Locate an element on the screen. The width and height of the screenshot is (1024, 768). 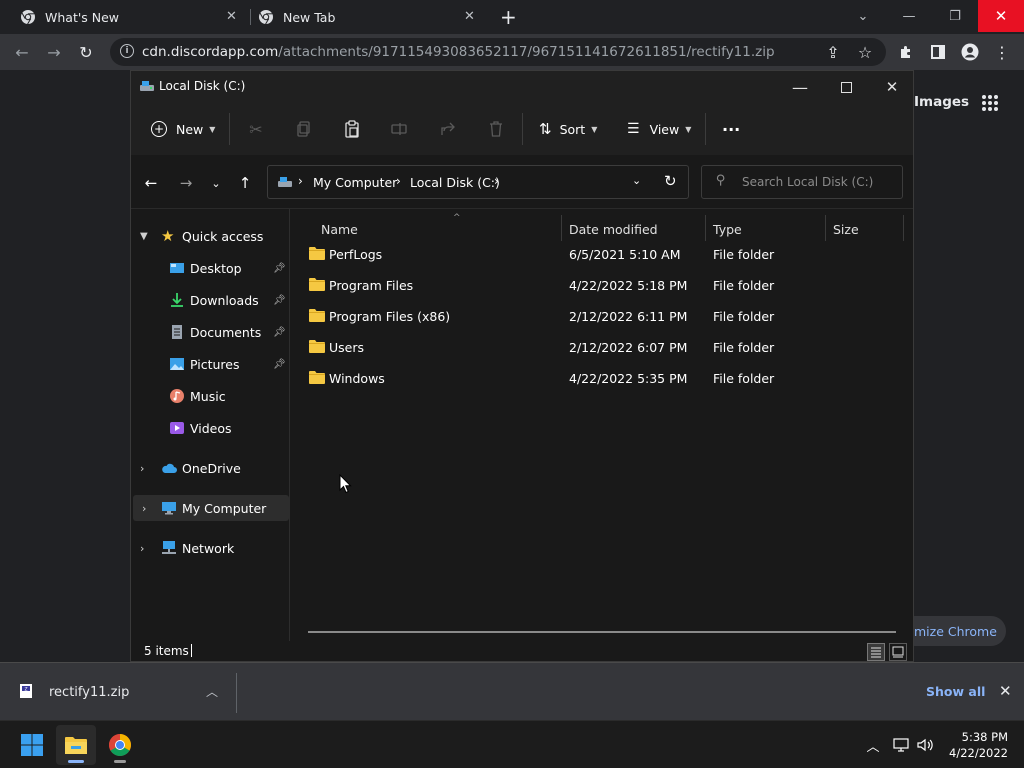
view-lines-icon: ☰ is located at coordinates (633, 129).